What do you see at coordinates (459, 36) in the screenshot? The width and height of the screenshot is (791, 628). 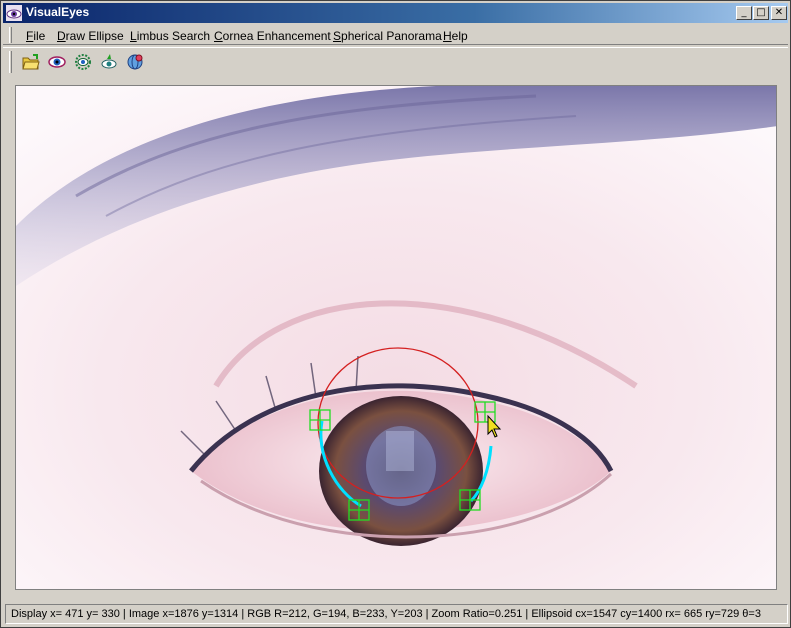 I see `menu-help-label: elp` at bounding box center [459, 36].